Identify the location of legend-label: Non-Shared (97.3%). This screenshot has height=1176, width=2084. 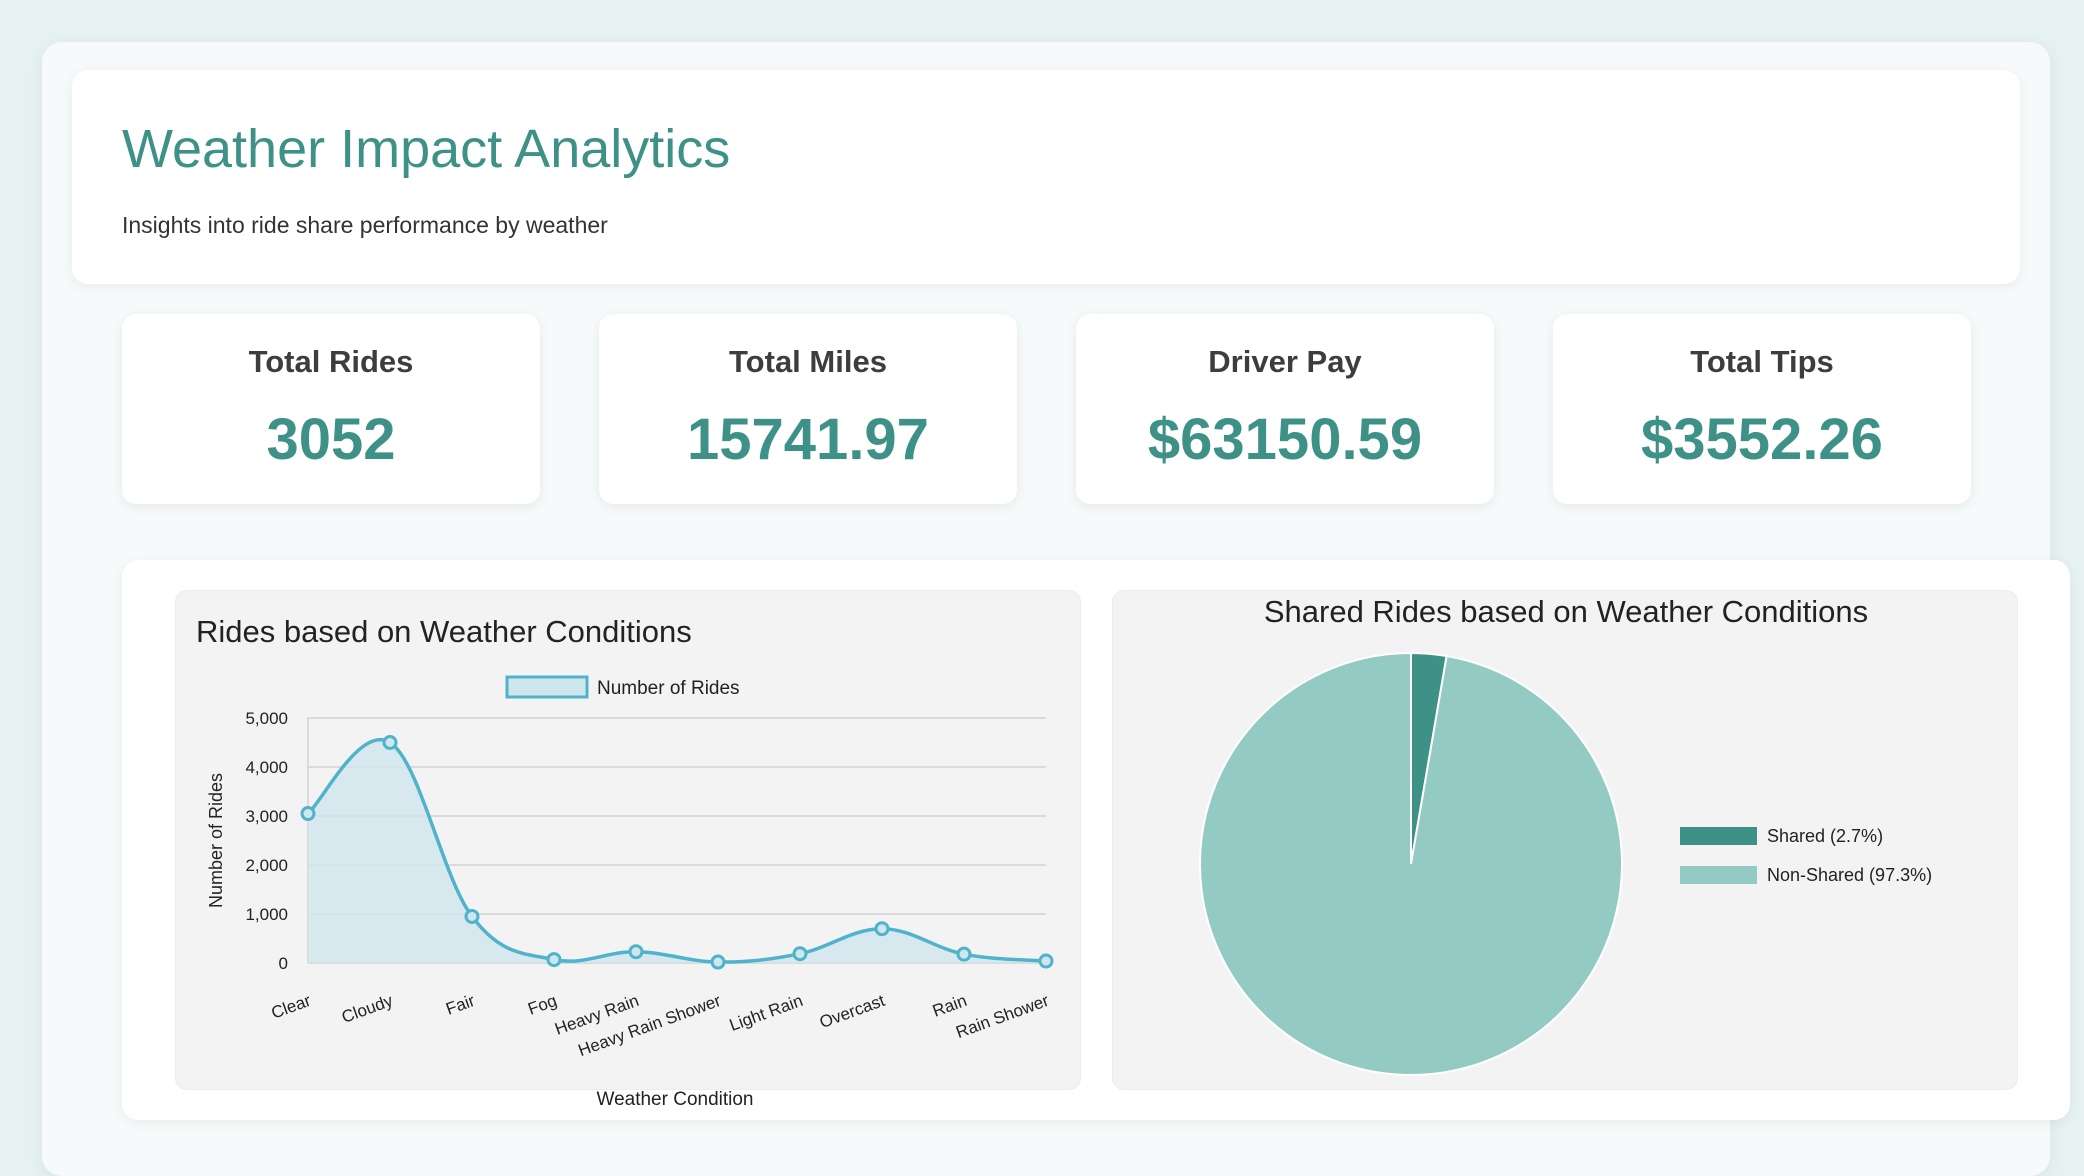
(1849, 875).